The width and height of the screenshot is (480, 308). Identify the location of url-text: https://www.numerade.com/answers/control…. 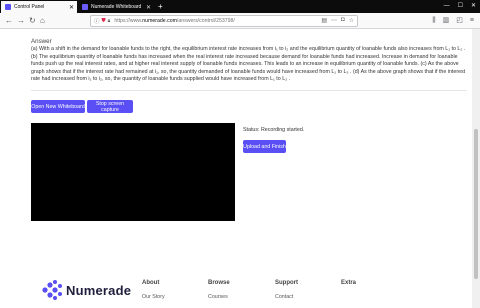
(174, 21).